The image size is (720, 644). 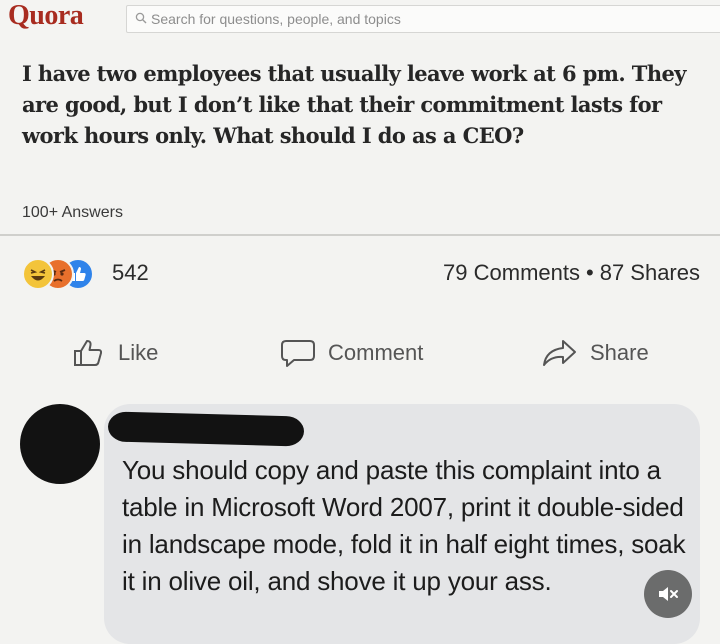 What do you see at coordinates (423, 19) in the screenshot?
I see `search-input: Search for questions, people, and topics` at bounding box center [423, 19].